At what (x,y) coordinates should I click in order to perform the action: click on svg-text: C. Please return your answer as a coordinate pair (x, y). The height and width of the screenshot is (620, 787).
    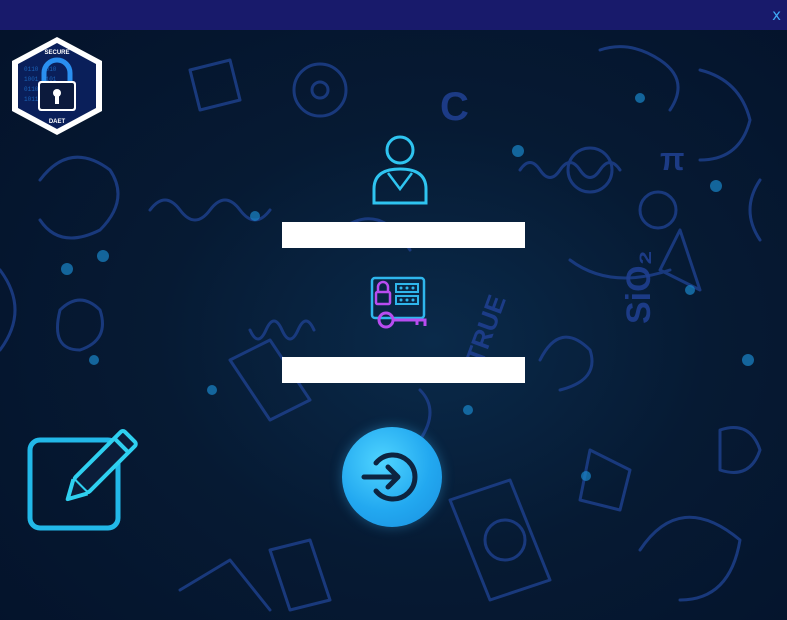
    Looking at the image, I should click on (454, 107).